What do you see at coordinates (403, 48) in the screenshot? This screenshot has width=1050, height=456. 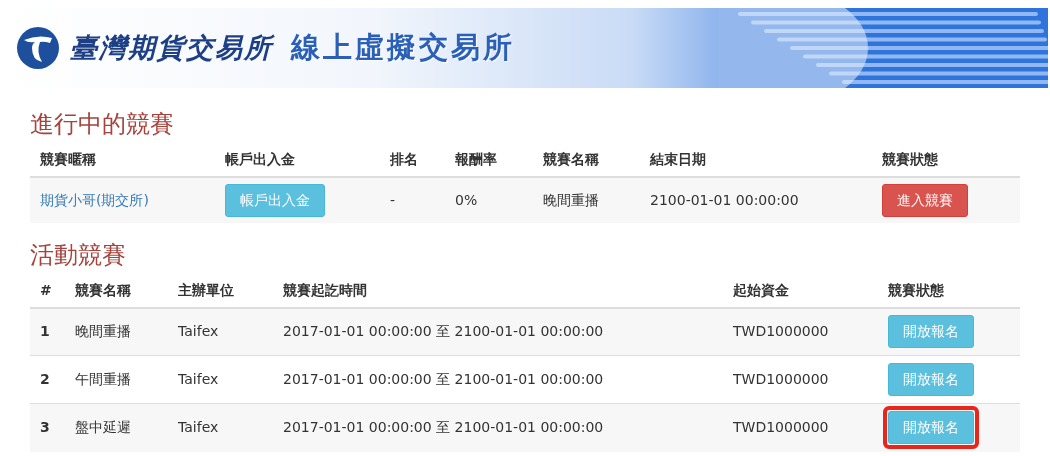 I see `site-title: 線上虛擬交易所` at bounding box center [403, 48].